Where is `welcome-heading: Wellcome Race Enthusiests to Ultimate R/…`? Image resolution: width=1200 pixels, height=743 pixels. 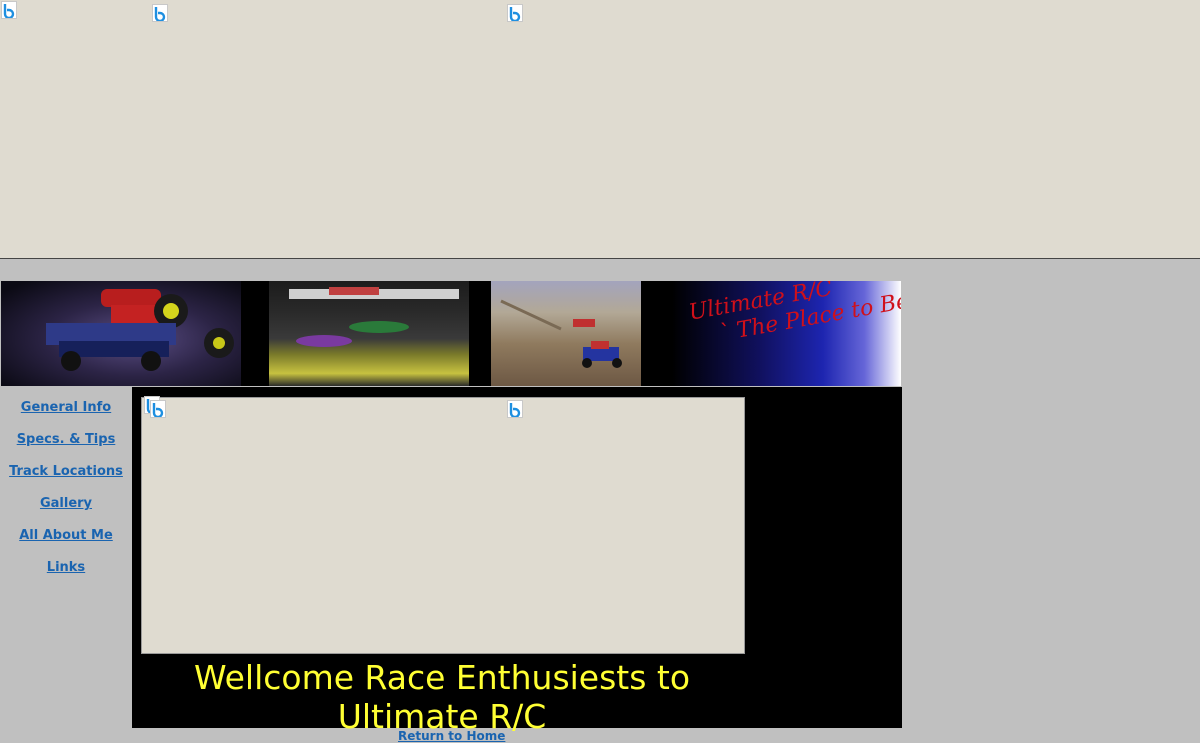
welcome-heading: Wellcome Race Enthusiests to Ultimate R/… is located at coordinates (442, 697).